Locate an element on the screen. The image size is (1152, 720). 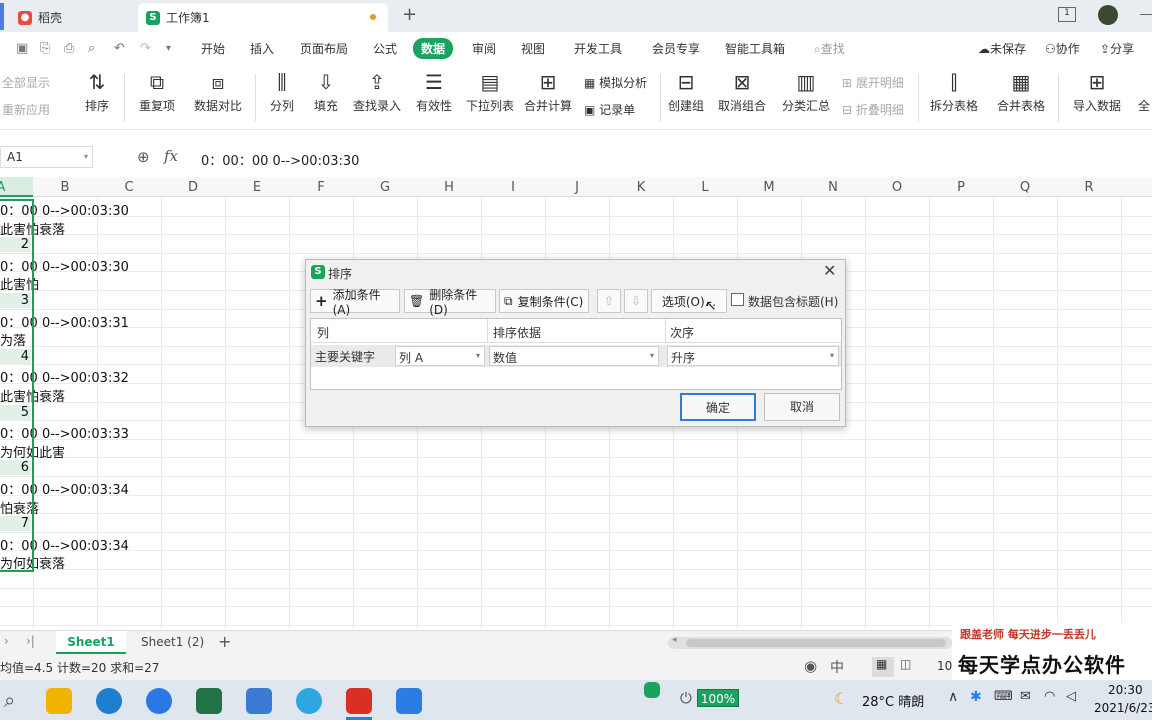
import-data-button: ⊞ 导入数据 is located at coordinates (1097, 92).